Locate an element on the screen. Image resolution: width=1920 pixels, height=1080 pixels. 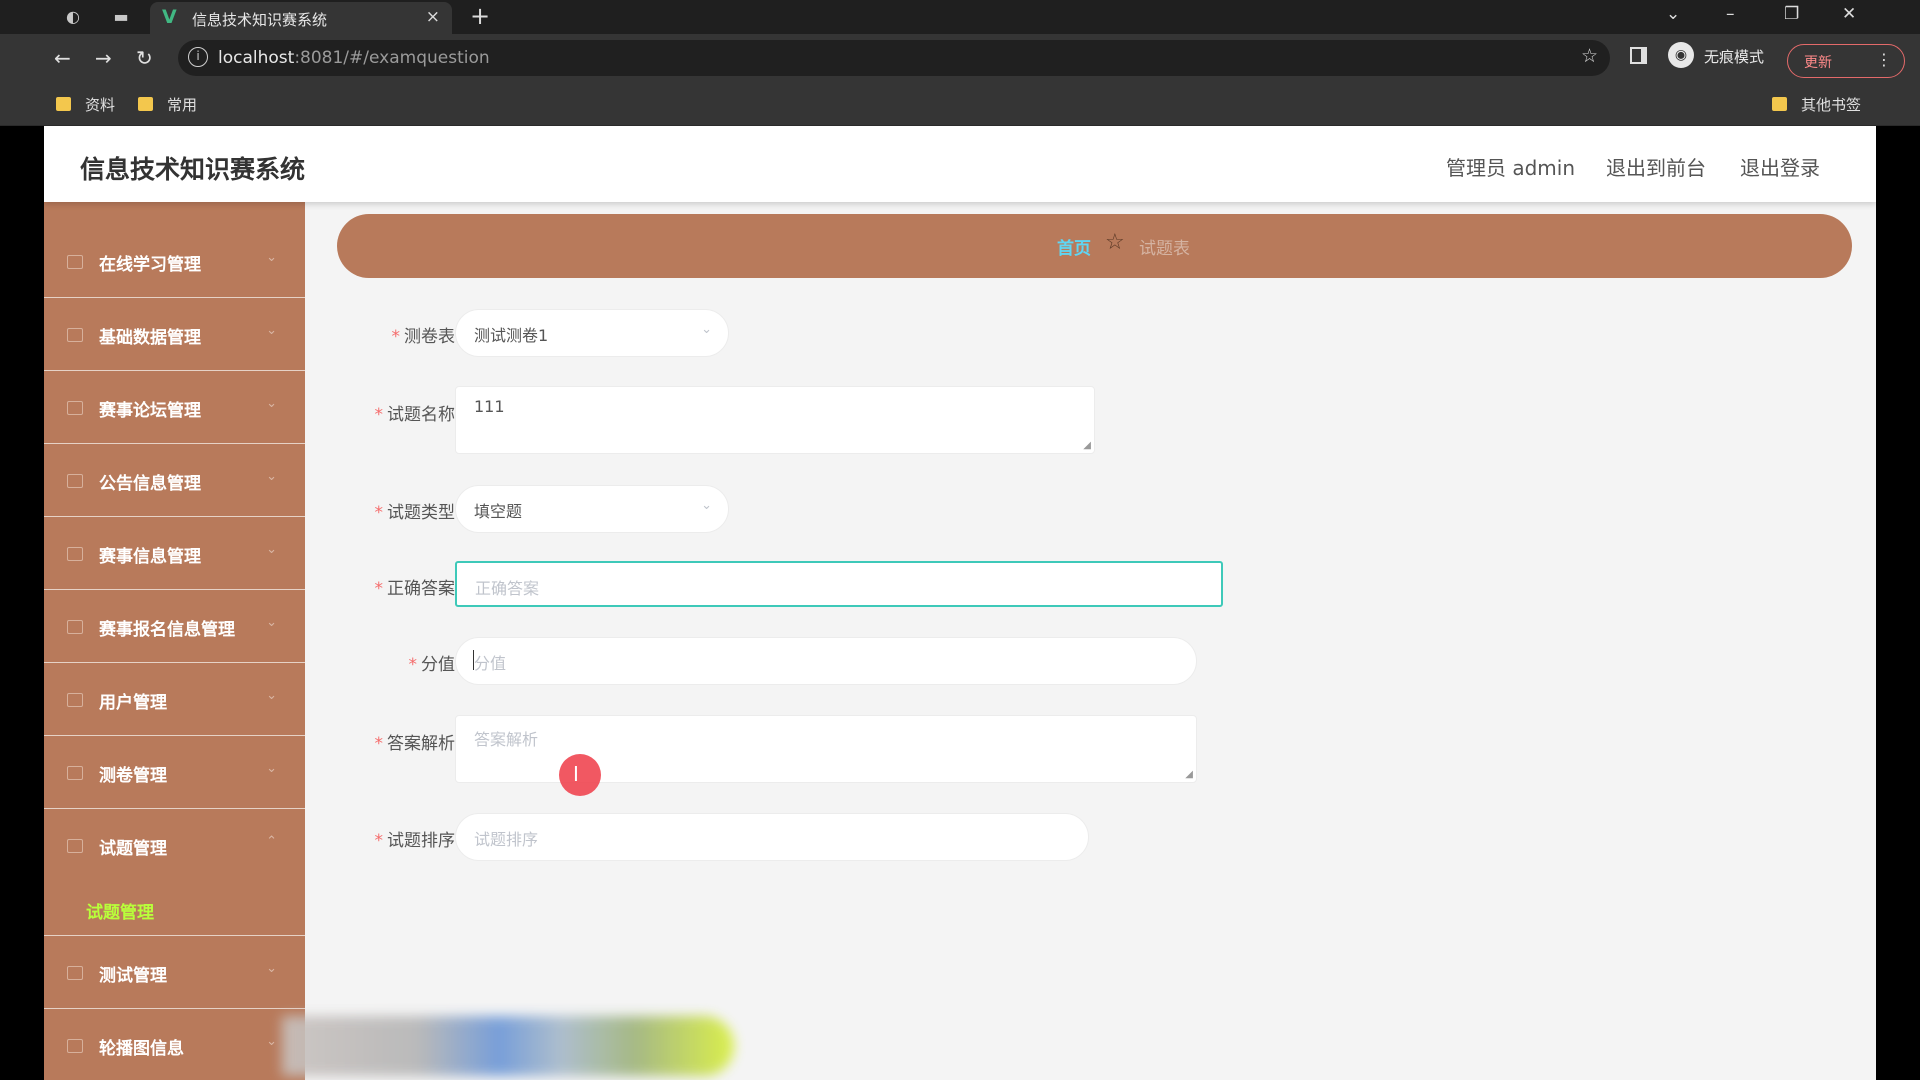
exam-paper-label: * 测卷表 is located at coordinates (400, 334).